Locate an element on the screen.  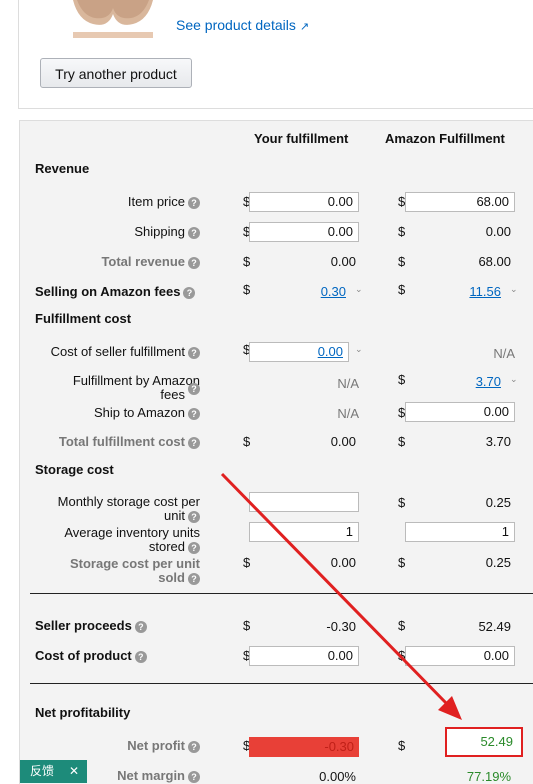
monthly-storage-amazon: 0.25 is located at coordinates (498, 502).